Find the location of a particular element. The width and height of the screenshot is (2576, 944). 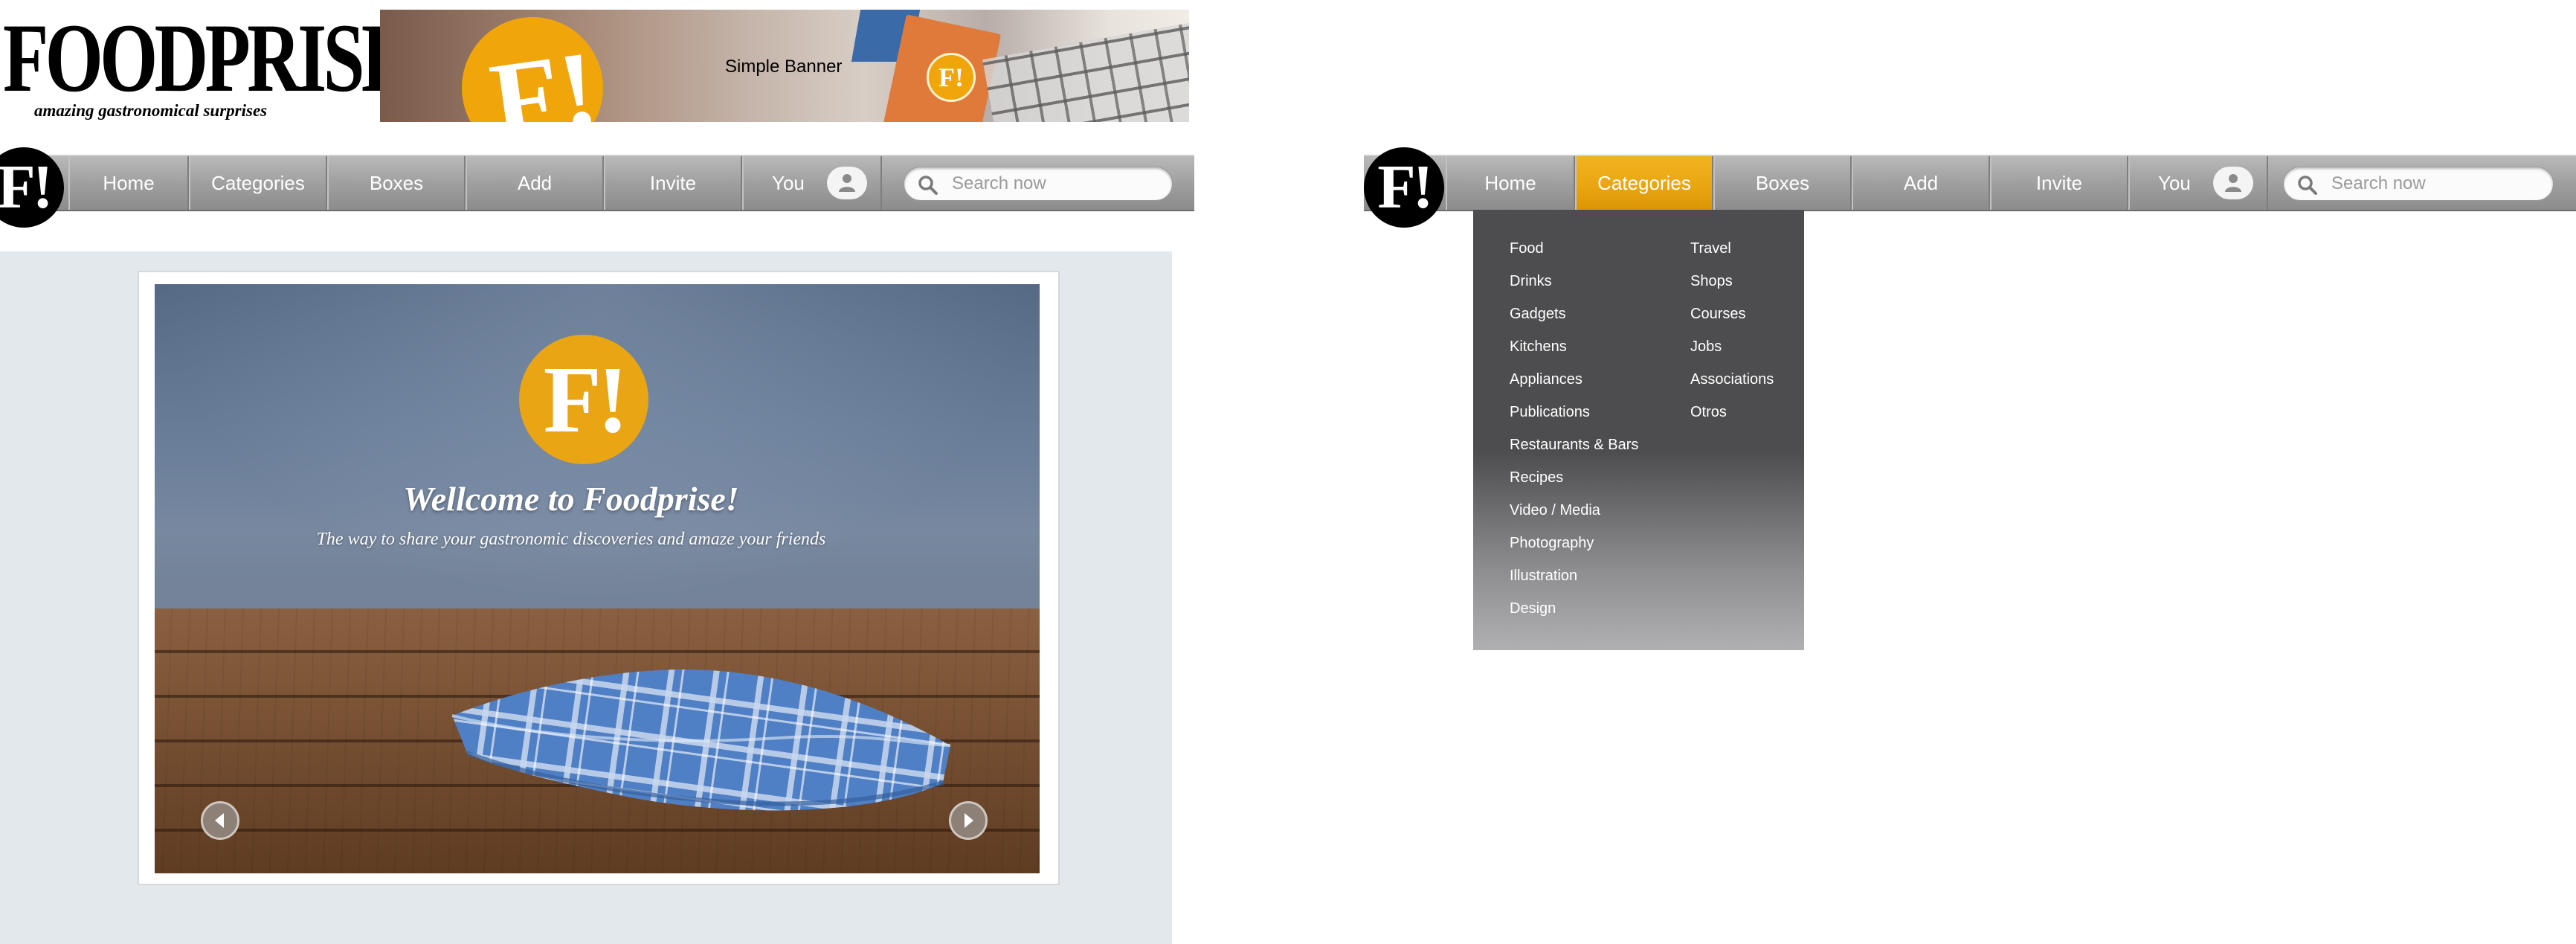

category-item: Associations is located at coordinates (1732, 379).